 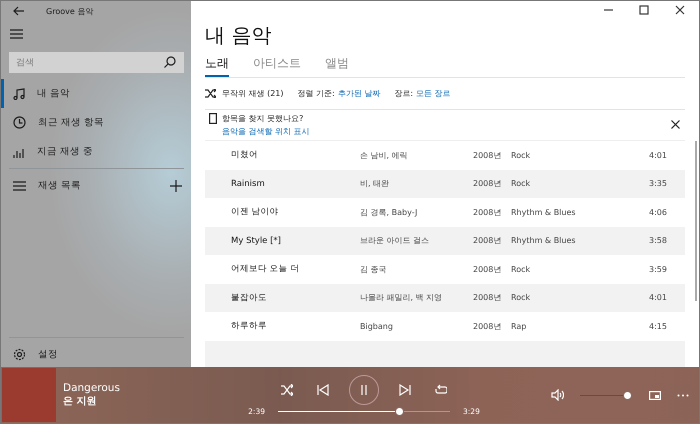 What do you see at coordinates (445, 240) in the screenshot?
I see `song-row: My Style [*] 브라운 아이드 걸스 2008년 Rhythm & Blues 3:58` at bounding box center [445, 240].